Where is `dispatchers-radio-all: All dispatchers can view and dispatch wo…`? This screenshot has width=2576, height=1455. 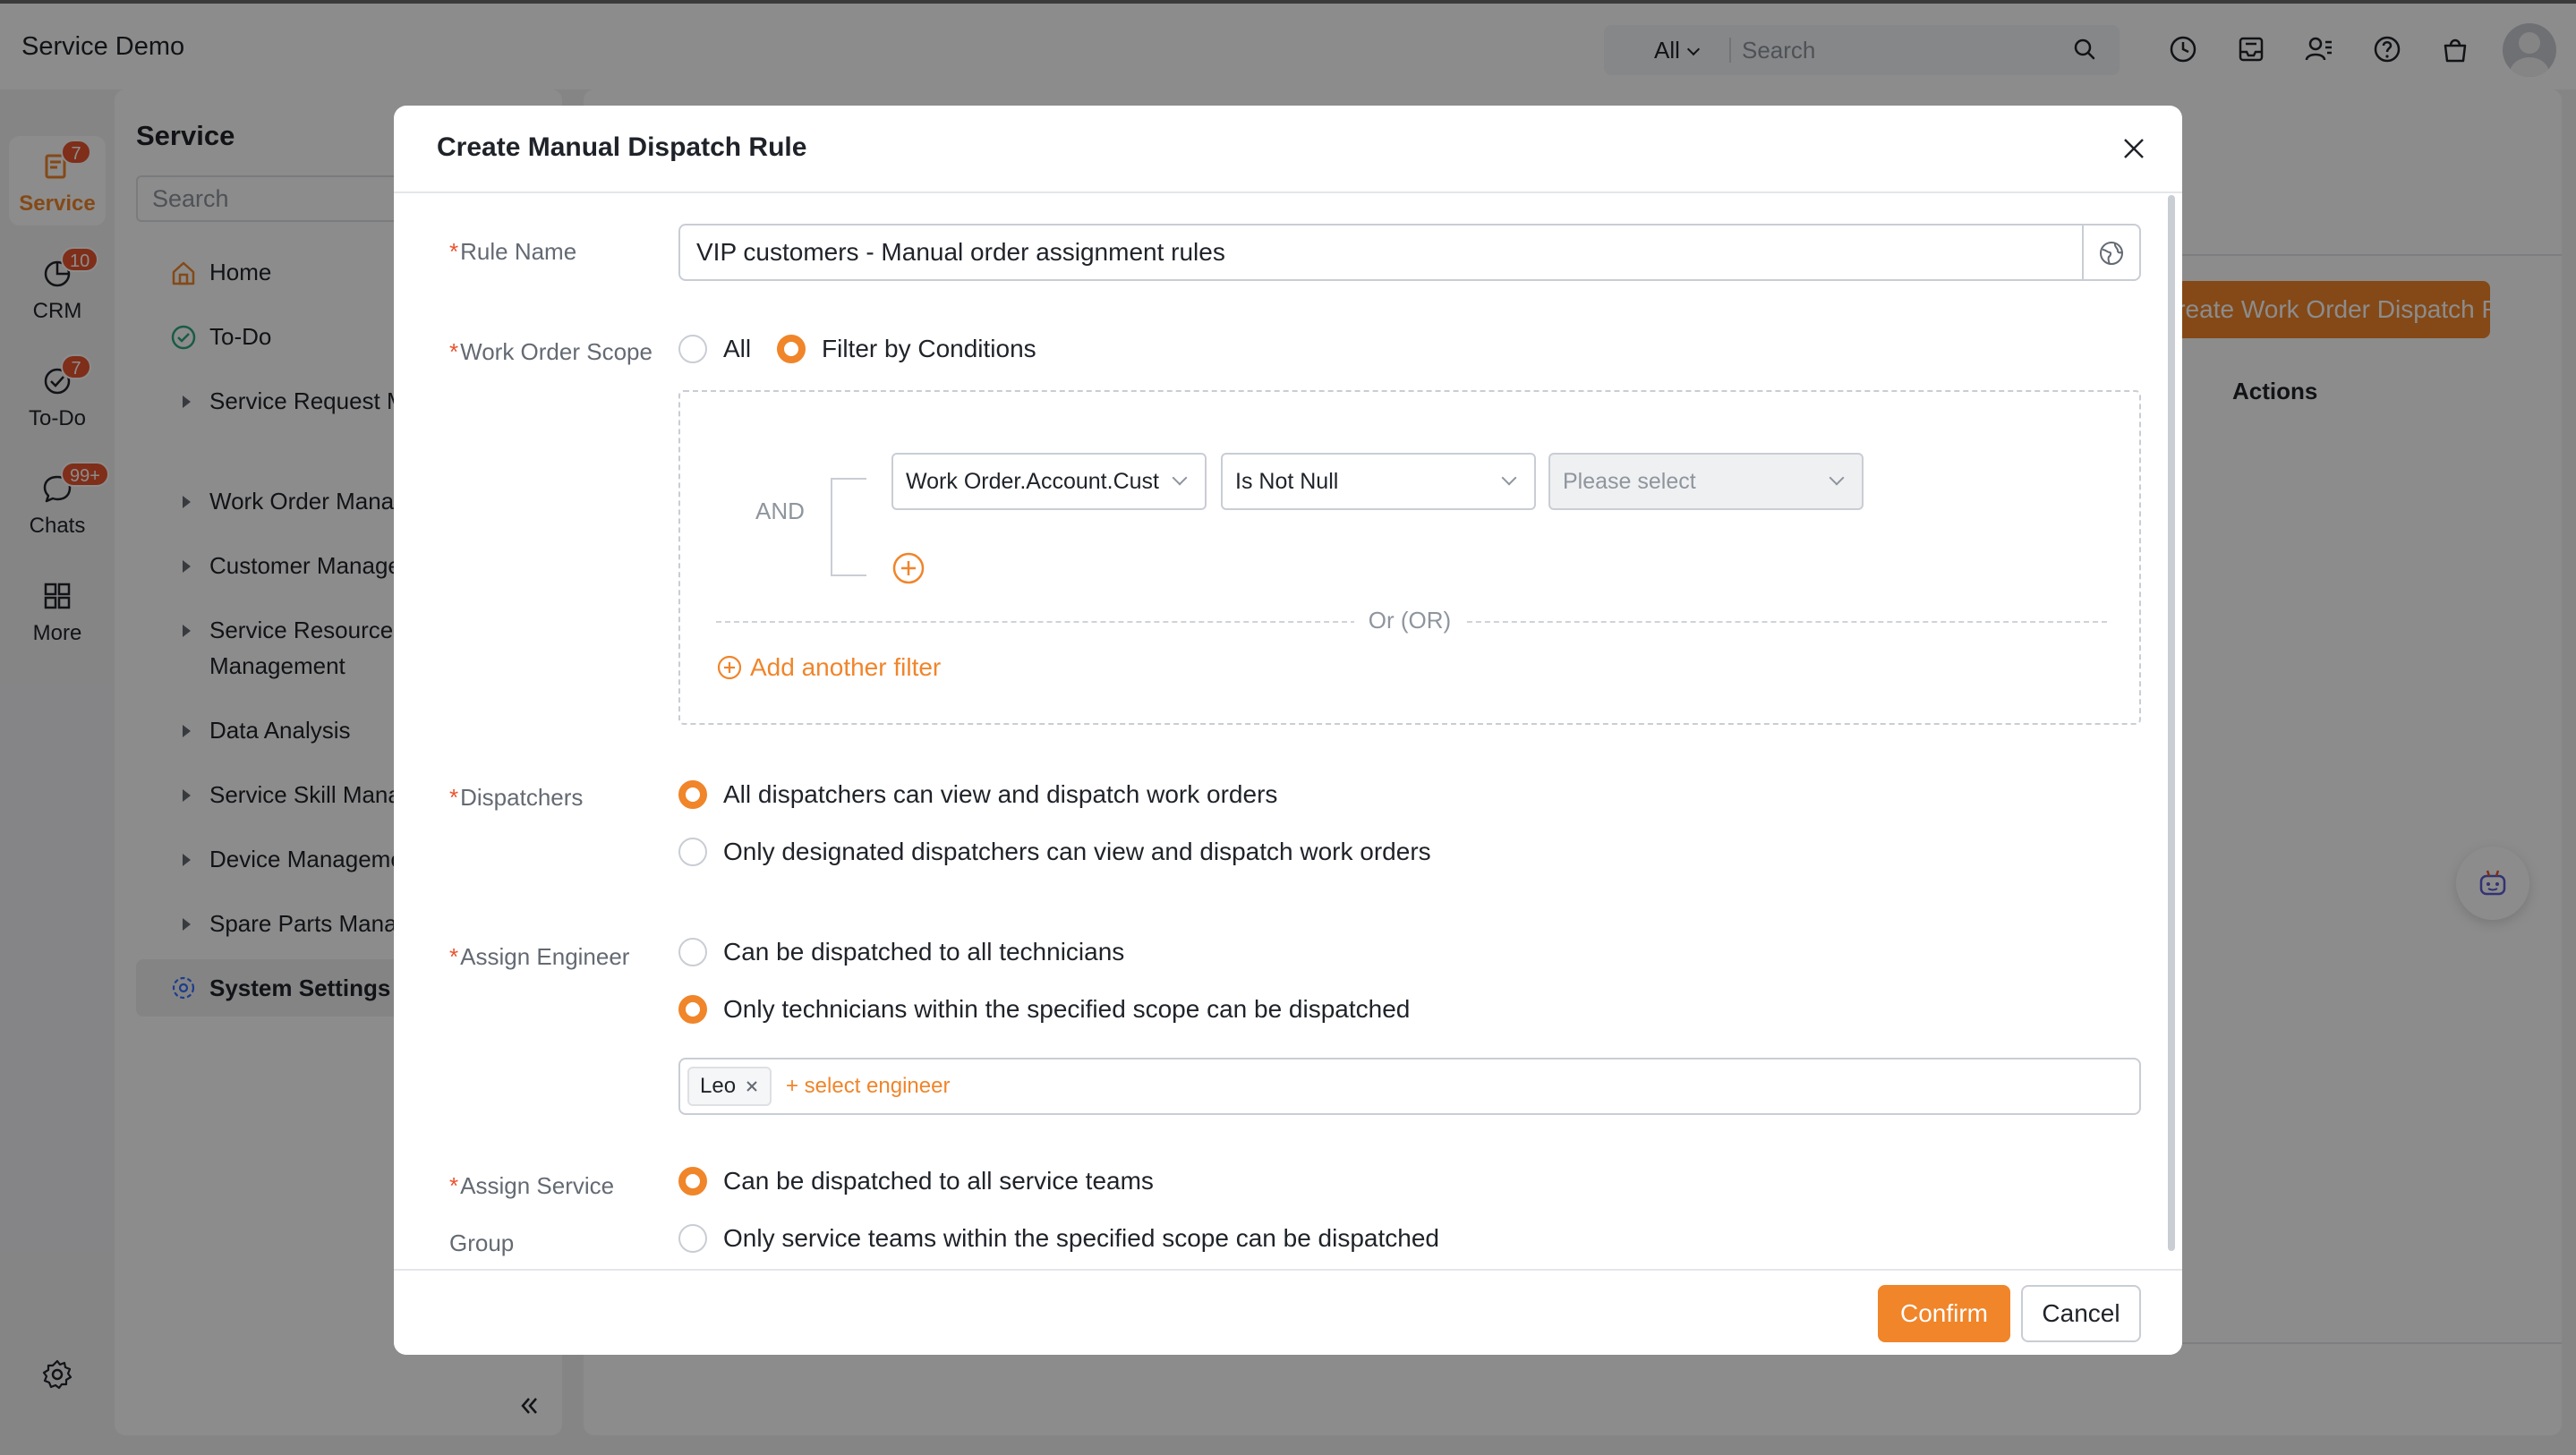
dispatchers-radio-all: All dispatchers can view and dispatch wo… is located at coordinates (977, 794).